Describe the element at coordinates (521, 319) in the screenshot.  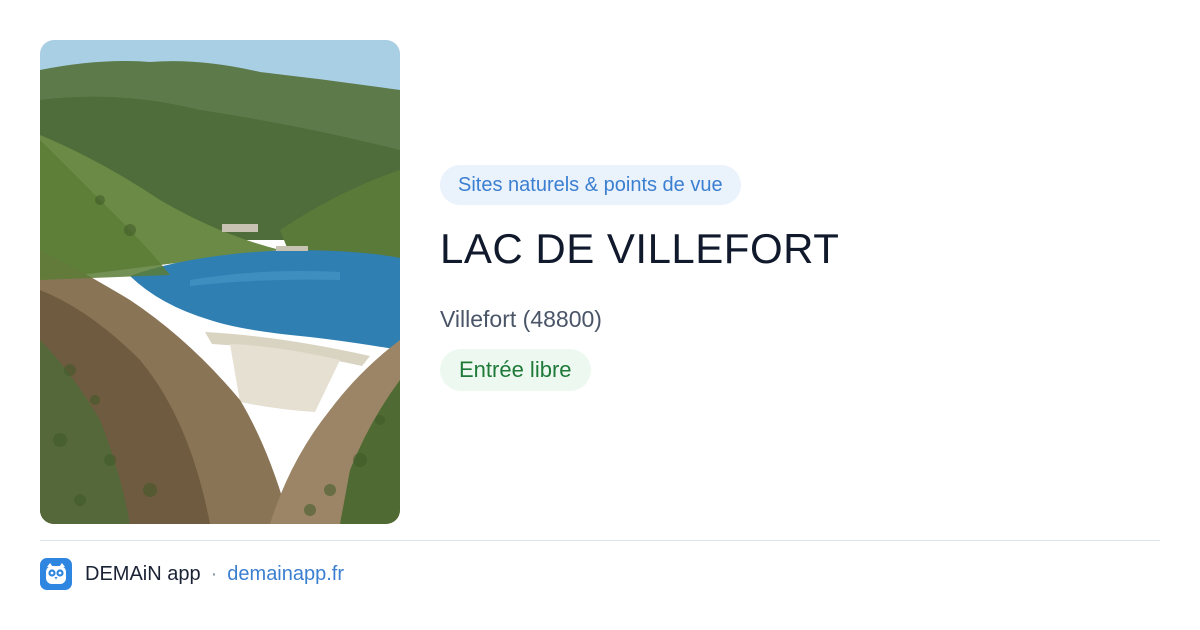
I see `place-location: Villefort (48800)` at that location.